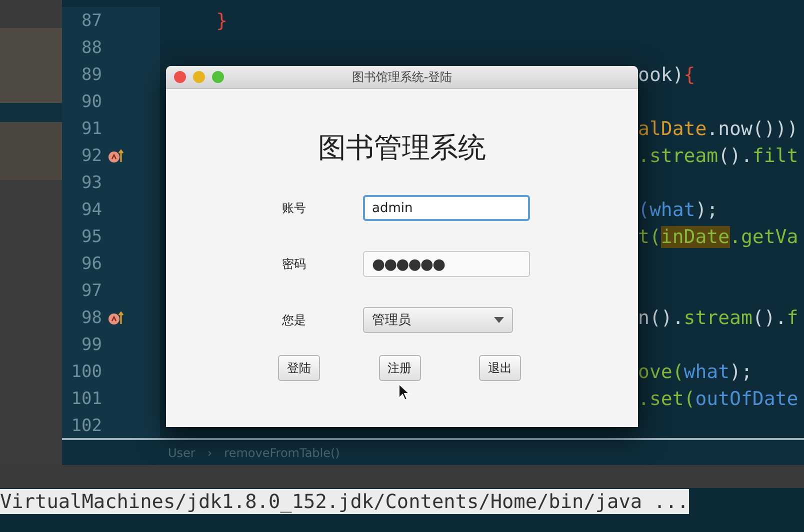  I want to click on role-dropdown: 管理员, so click(438, 320).